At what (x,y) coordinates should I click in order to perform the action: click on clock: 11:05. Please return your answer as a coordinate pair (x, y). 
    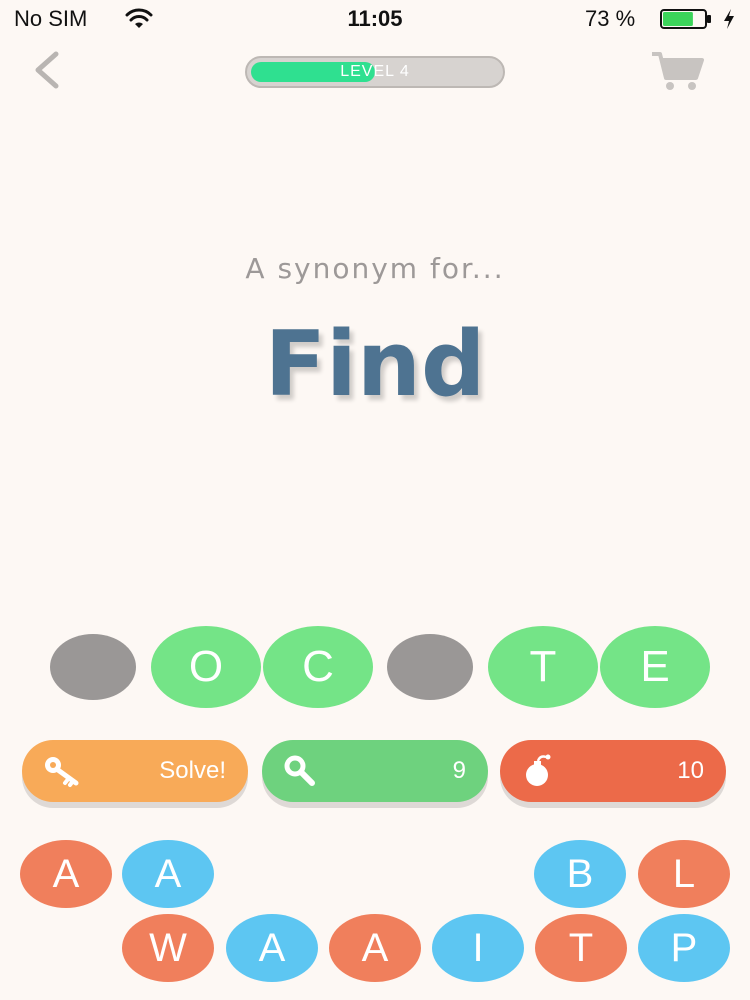
    Looking at the image, I should click on (375, 18).